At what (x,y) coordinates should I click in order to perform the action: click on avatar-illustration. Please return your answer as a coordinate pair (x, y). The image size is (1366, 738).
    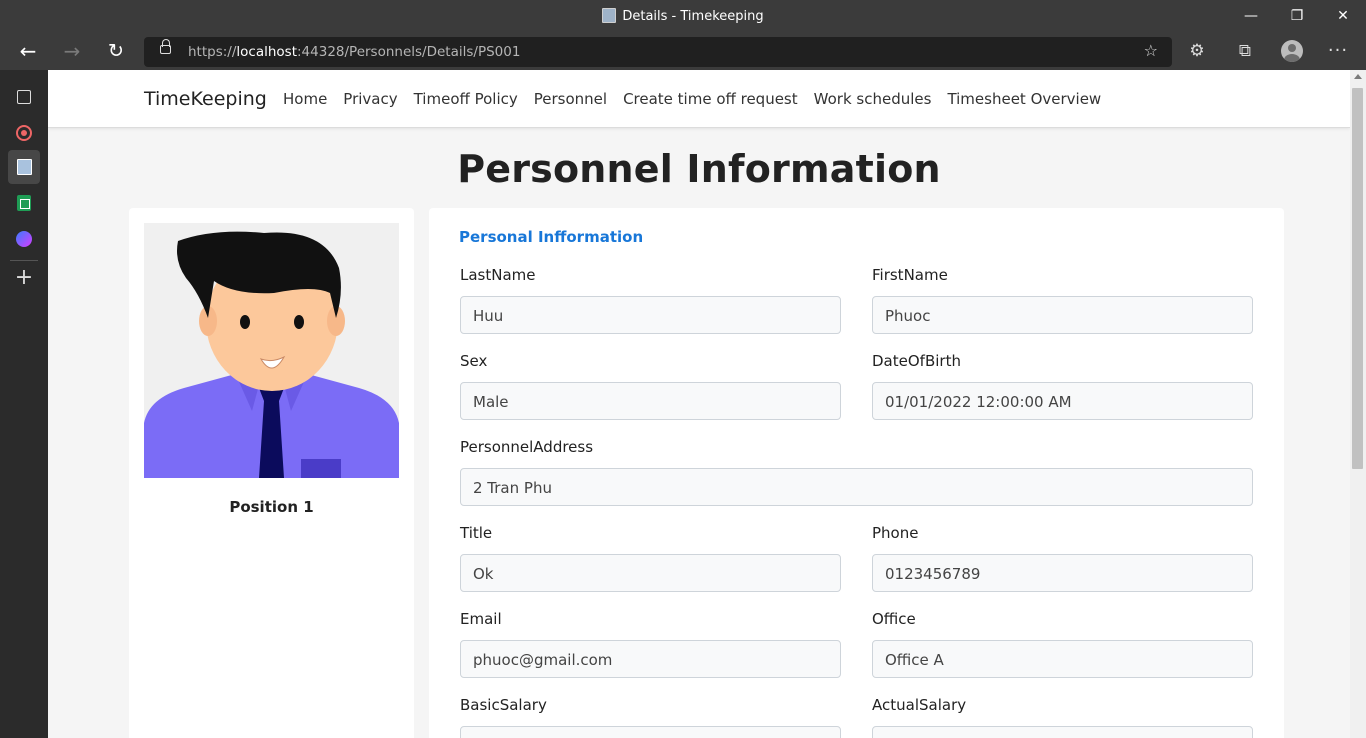
    Looking at the image, I should click on (271, 350).